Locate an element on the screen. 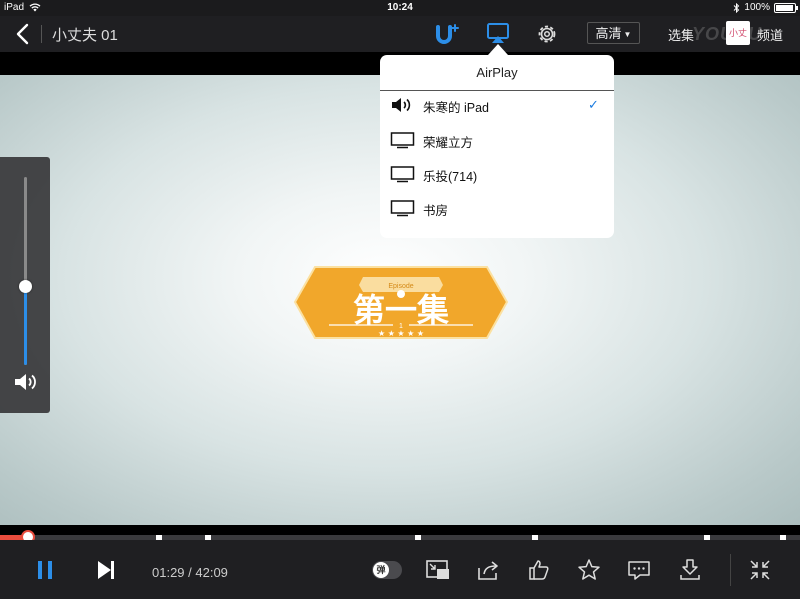  badge-small-text: Episode is located at coordinates (400, 286).